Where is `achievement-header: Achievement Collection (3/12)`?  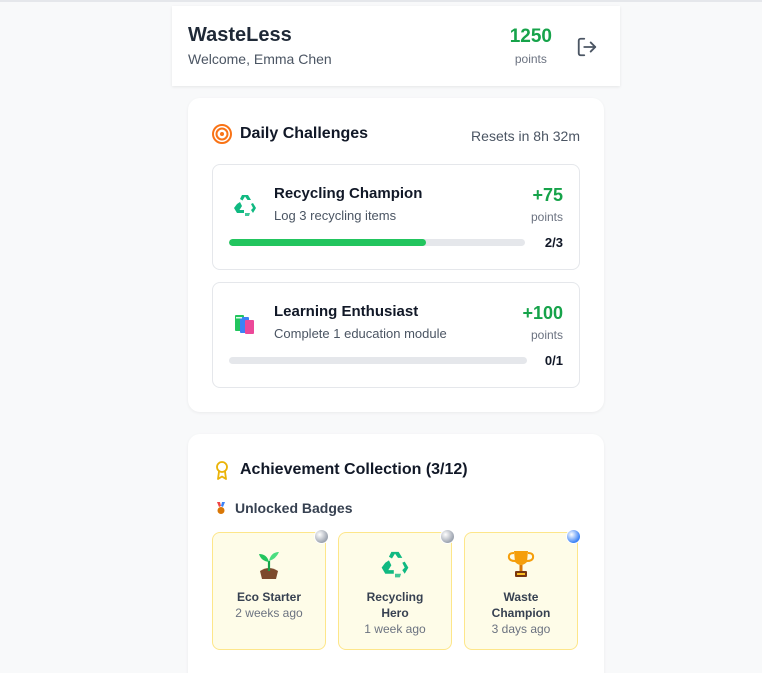
achievement-header: Achievement Collection (3/12) is located at coordinates (340, 470).